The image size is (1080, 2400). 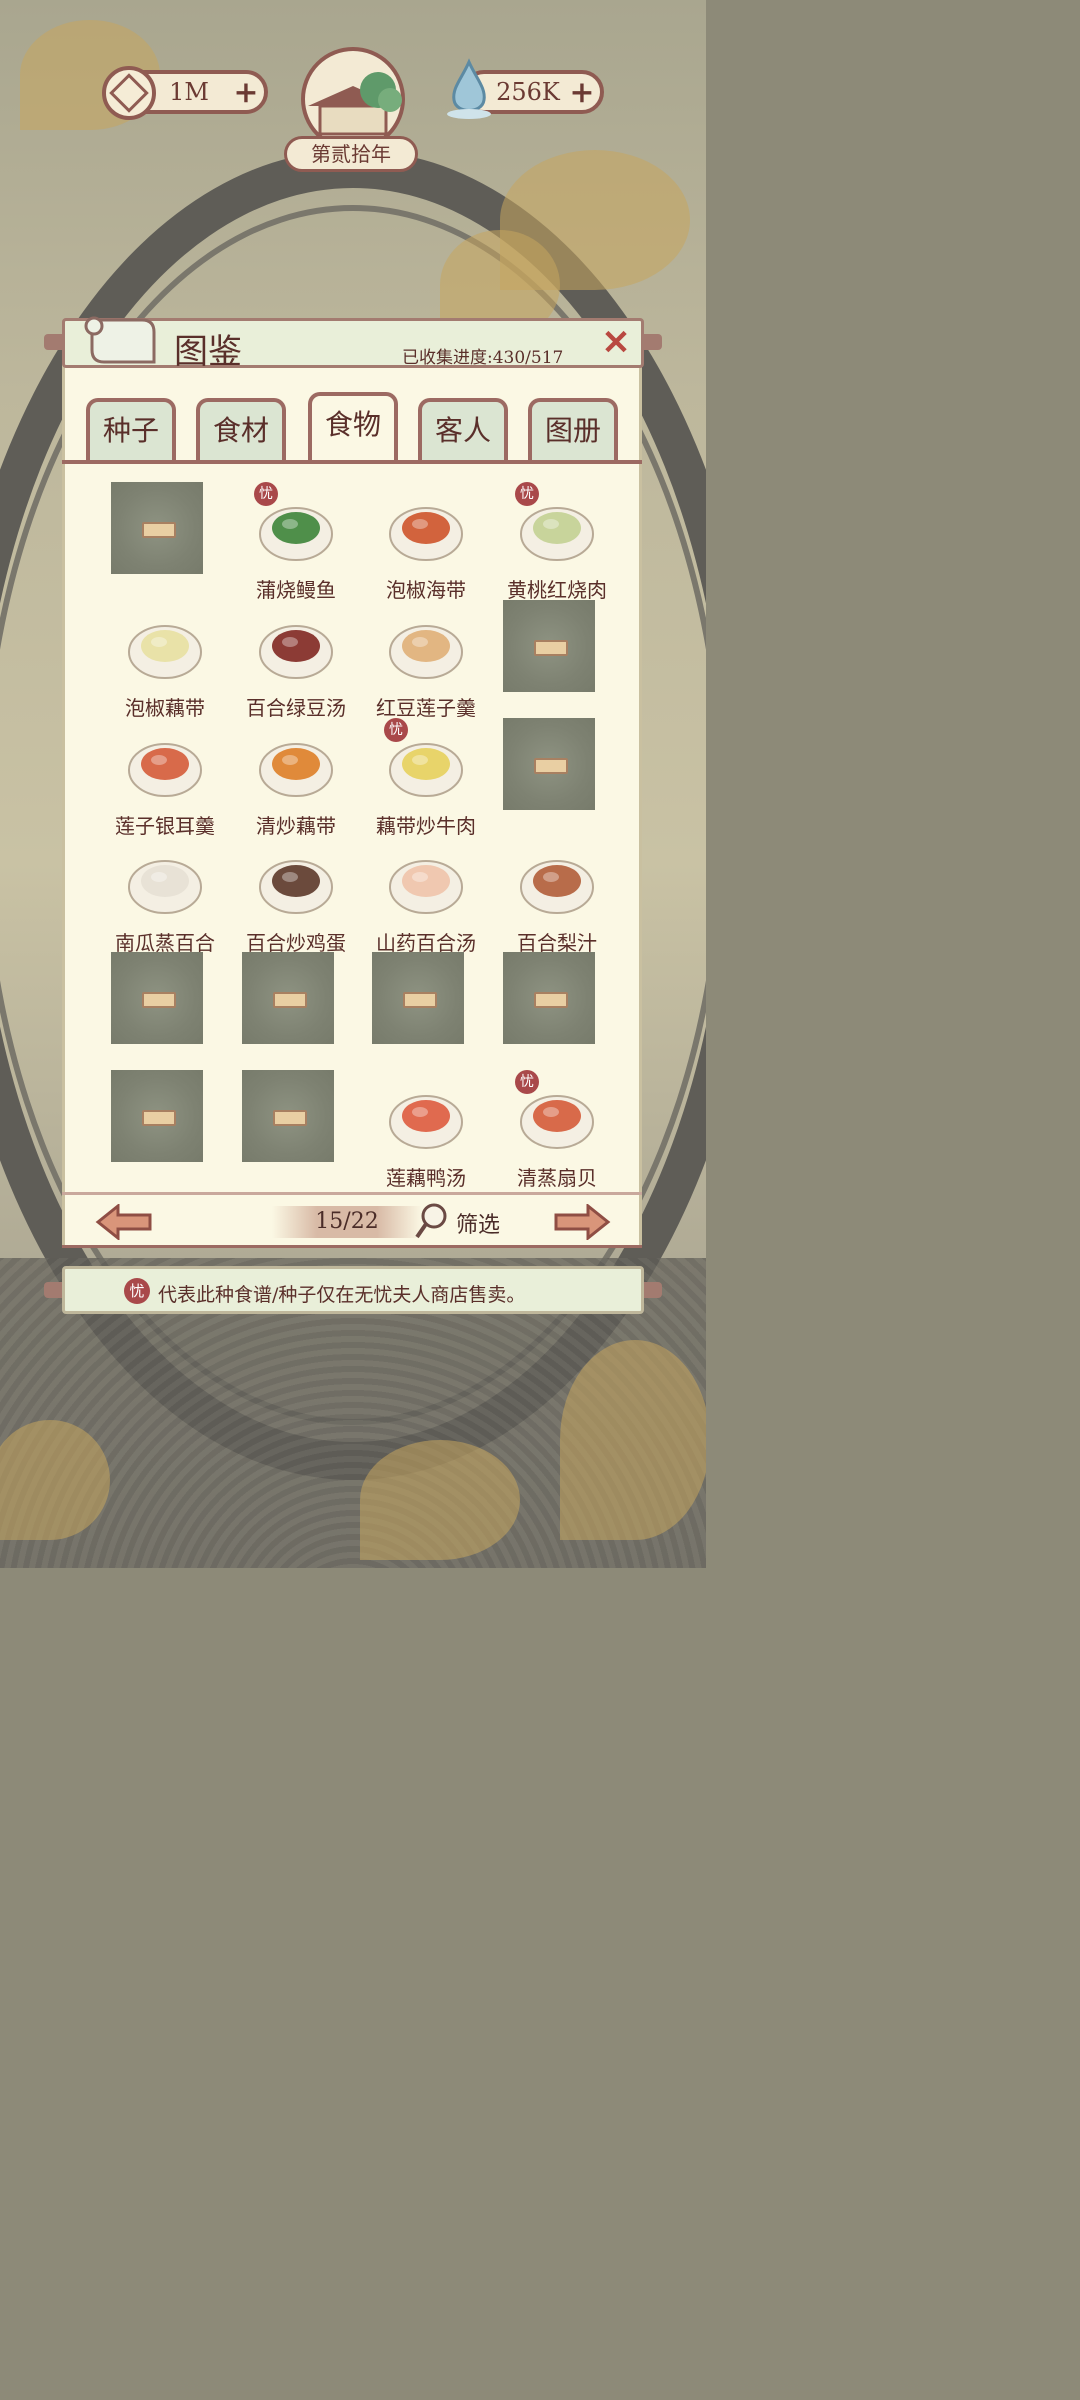 I want to click on egg-dish-icon, so click(x=296, y=881).